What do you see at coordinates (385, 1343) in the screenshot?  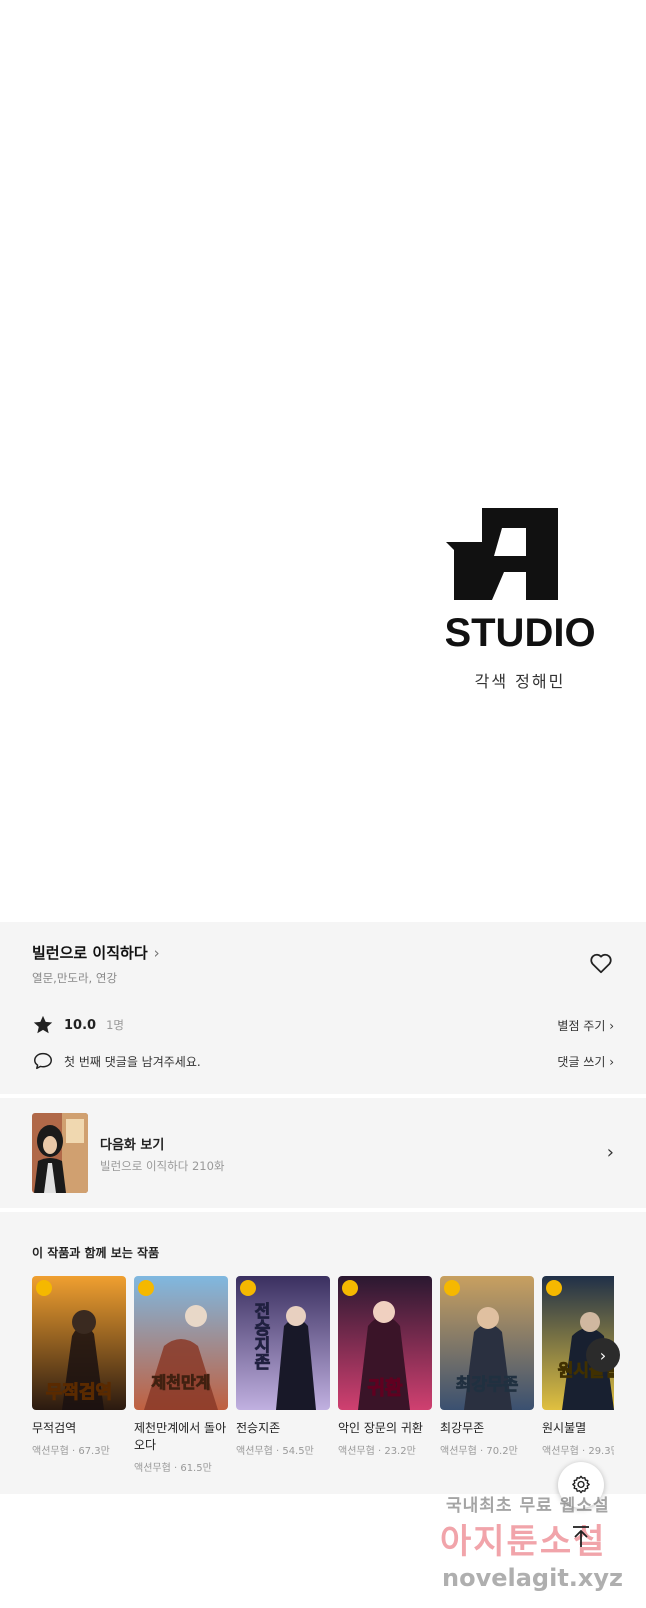 I see `recommendation-cover: 귀환` at bounding box center [385, 1343].